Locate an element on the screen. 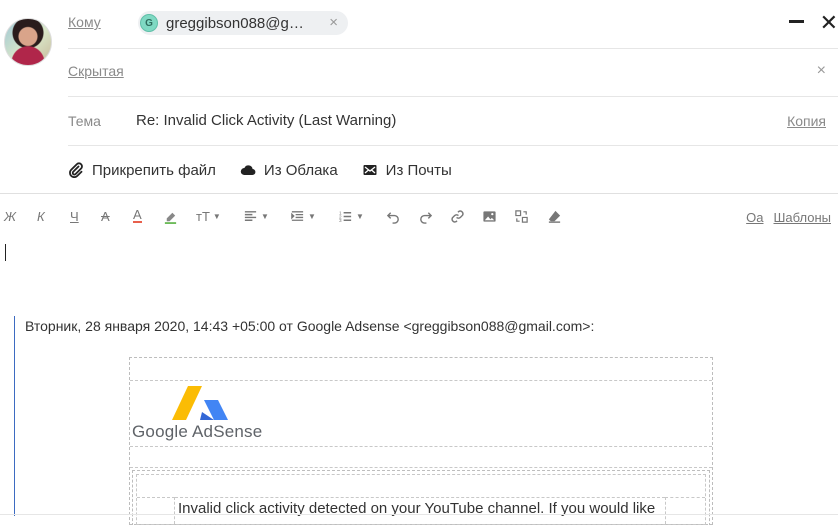  to-row: Кому G greggibson088@g… × is located at coordinates (453, 24).